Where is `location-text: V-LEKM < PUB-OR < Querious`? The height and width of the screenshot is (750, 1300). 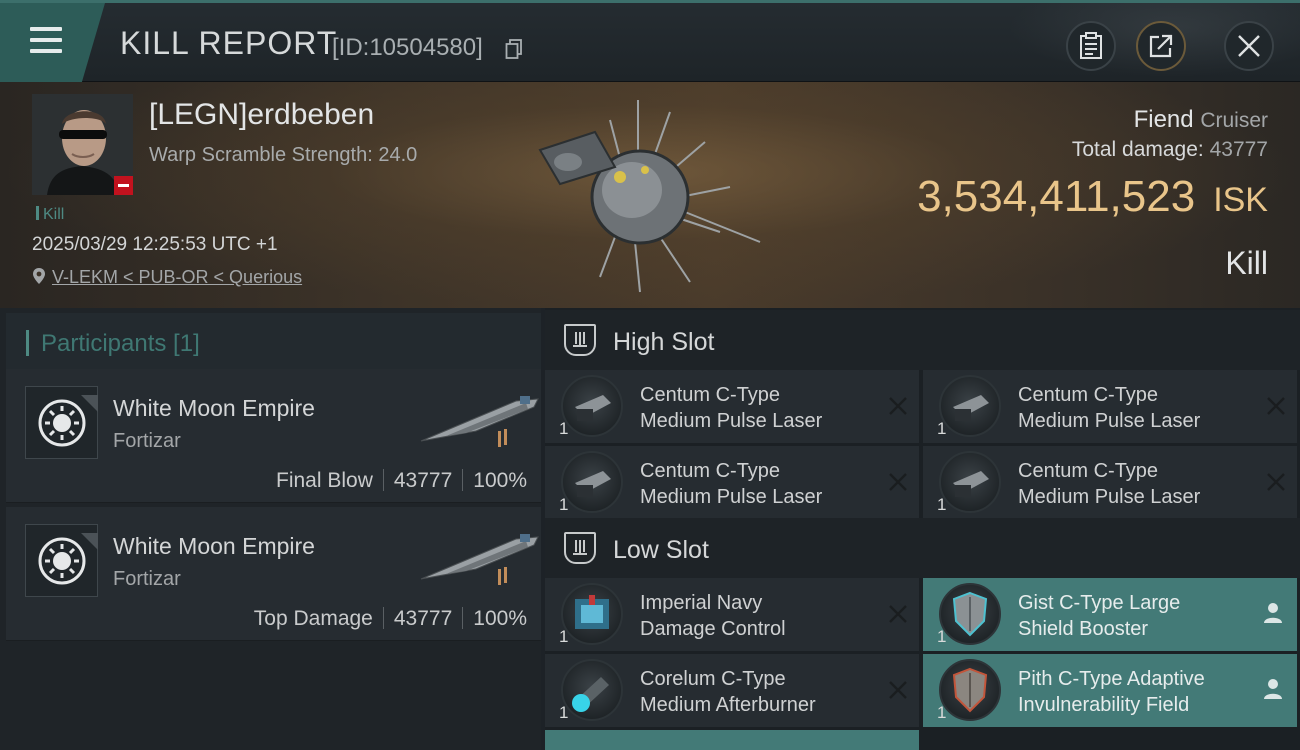
location-text: V-LEKM < PUB-OR < Querious is located at coordinates (177, 277).